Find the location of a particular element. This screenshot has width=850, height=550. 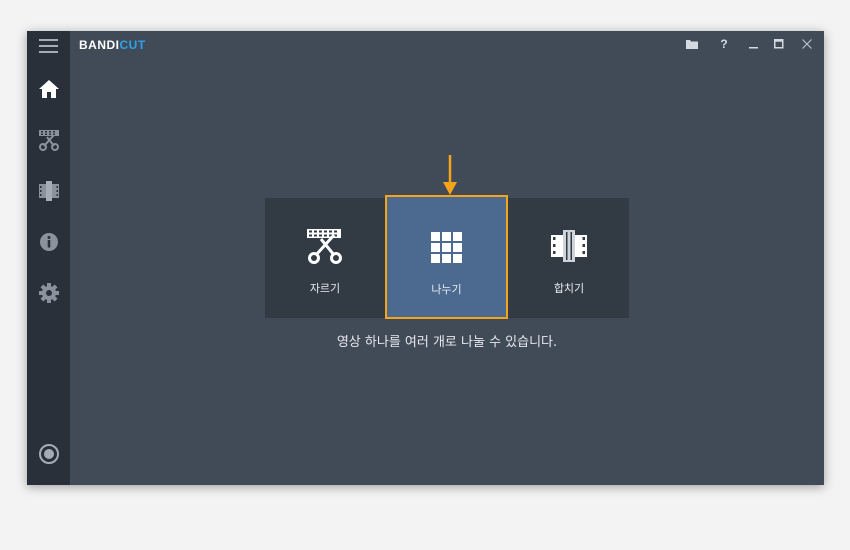

sidebar-item-merge is located at coordinates (49, 191).